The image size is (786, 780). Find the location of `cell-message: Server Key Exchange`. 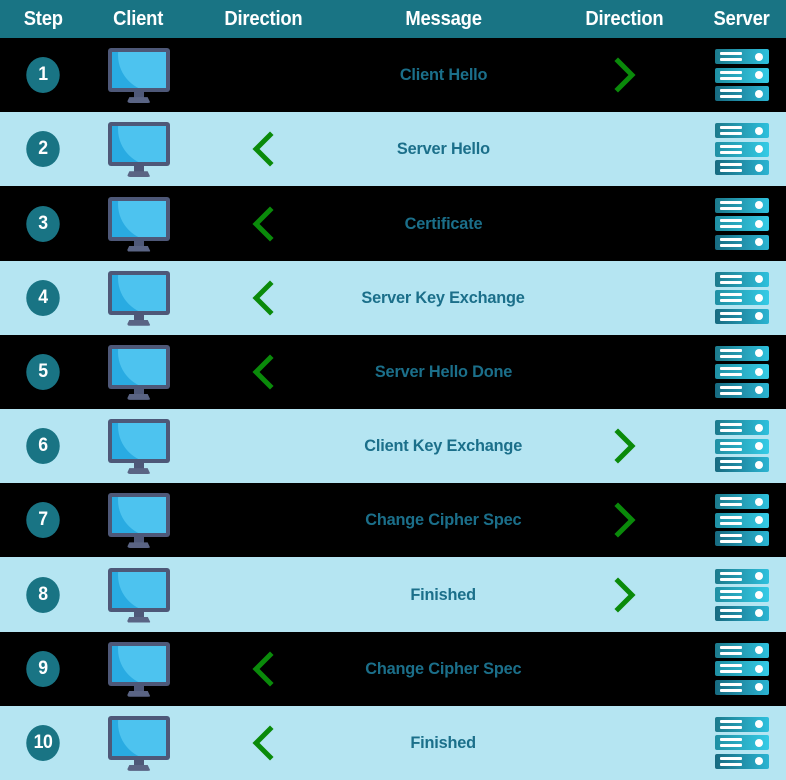

cell-message: Server Key Exchange is located at coordinates (443, 298).